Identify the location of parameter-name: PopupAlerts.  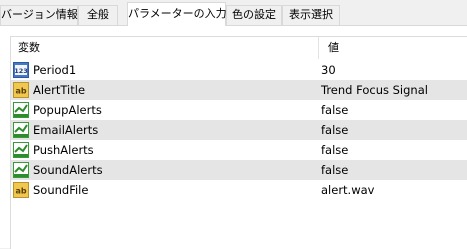
(67, 110).